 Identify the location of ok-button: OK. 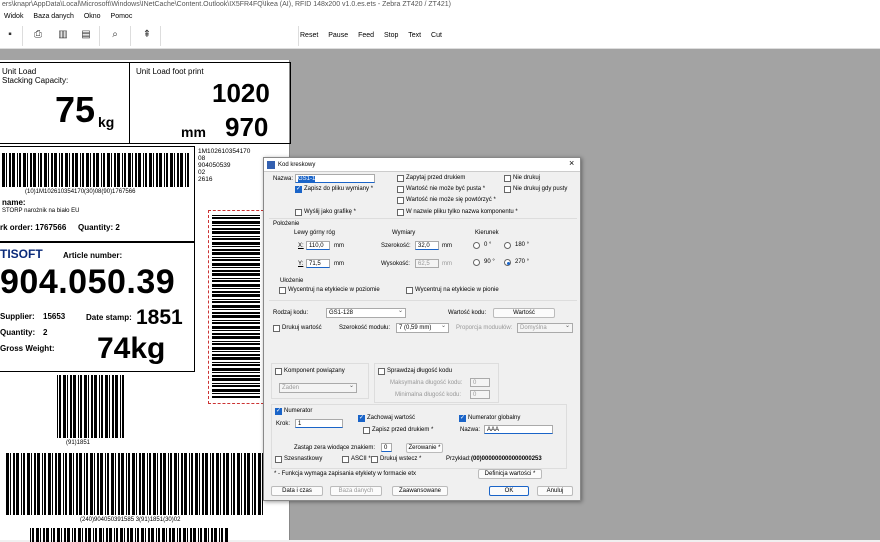
(509, 491).